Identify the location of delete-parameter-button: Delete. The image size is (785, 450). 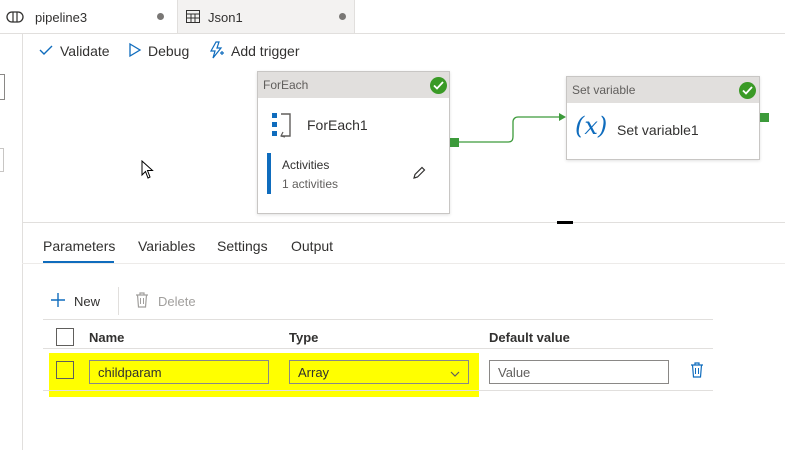
(165, 301).